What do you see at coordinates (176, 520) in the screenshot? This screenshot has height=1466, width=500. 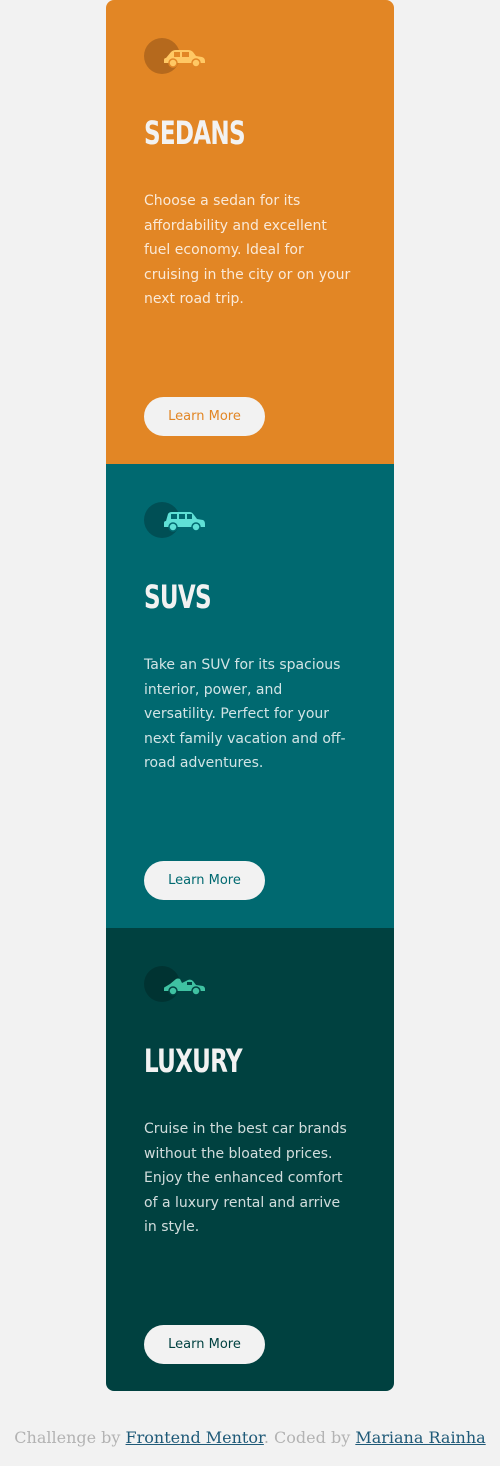 I see `suv-car-icon` at bounding box center [176, 520].